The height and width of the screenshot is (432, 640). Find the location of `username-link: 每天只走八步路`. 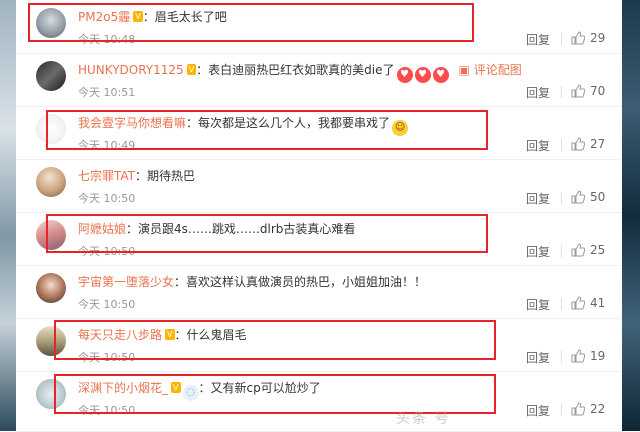

username-link: 每天只走八步路 is located at coordinates (120, 335).